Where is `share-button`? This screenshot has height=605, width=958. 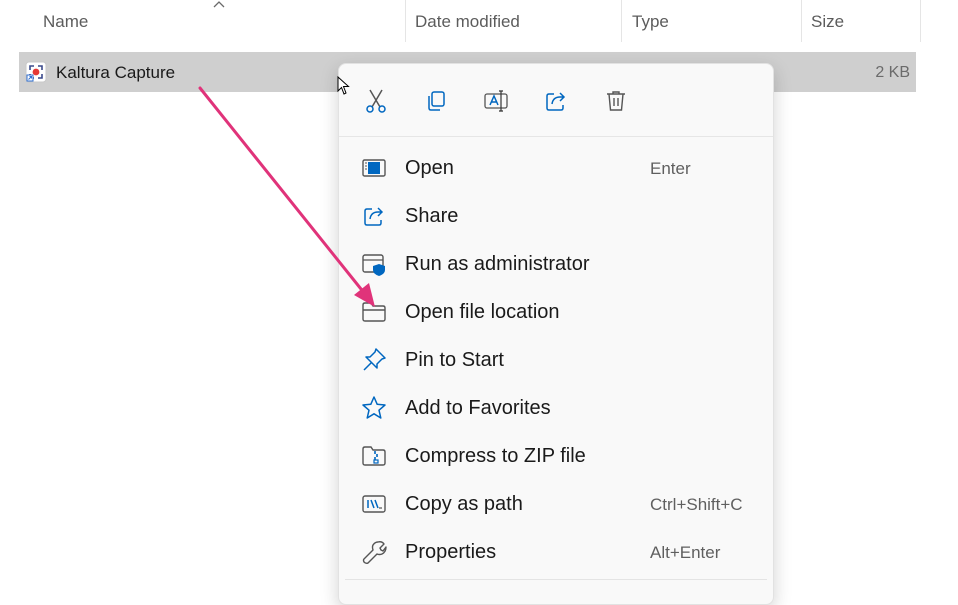 share-button is located at coordinates (556, 101).